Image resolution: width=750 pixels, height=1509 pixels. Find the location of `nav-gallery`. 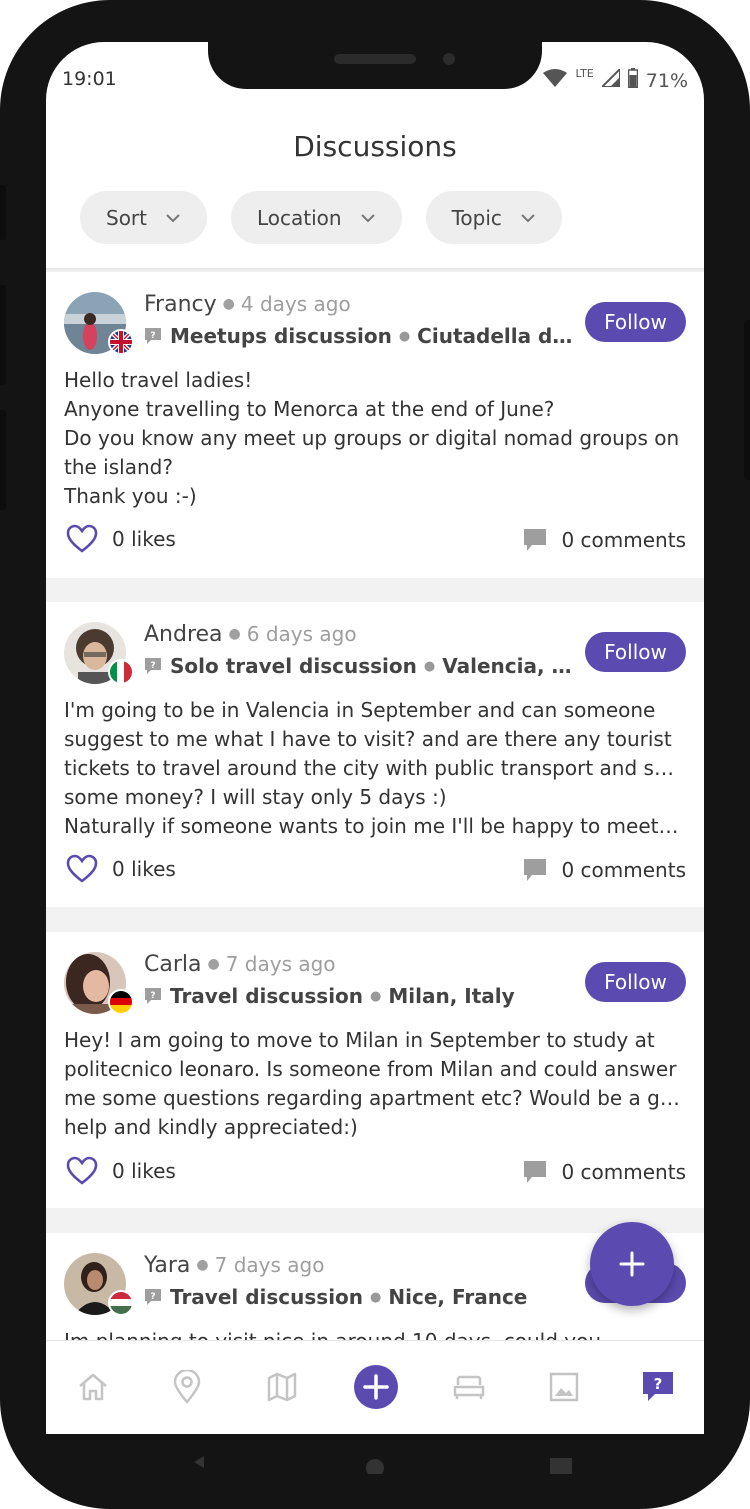

nav-gallery is located at coordinates (564, 1387).